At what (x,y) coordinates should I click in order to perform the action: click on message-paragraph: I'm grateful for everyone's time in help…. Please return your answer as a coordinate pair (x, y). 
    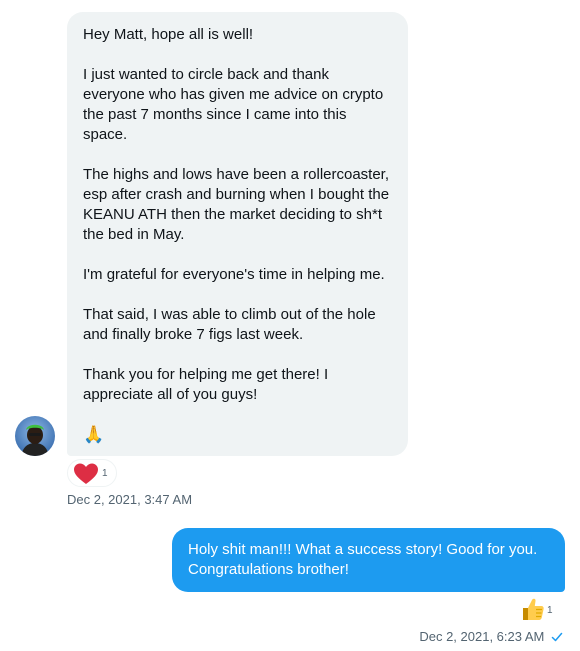
    Looking at the image, I should click on (234, 274).